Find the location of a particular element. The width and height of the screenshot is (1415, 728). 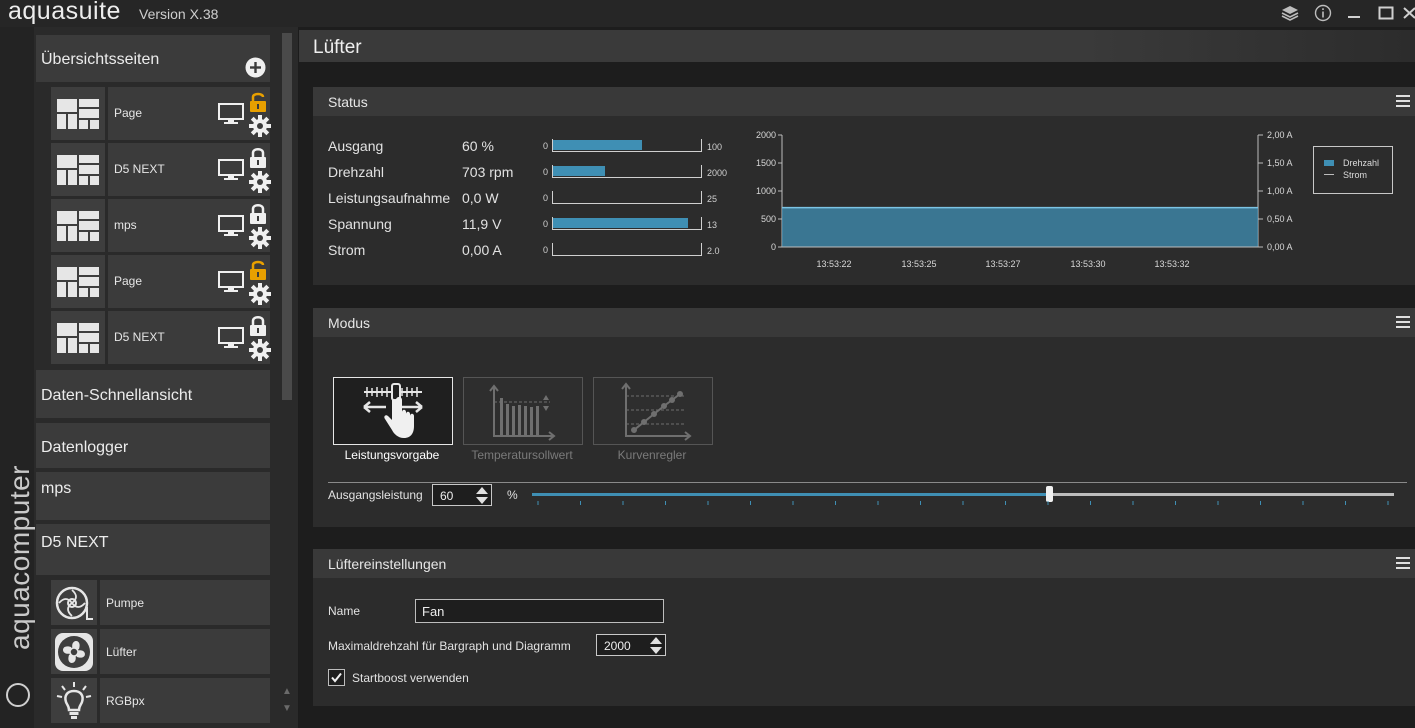

fan-name-input: Fan is located at coordinates (539, 611).